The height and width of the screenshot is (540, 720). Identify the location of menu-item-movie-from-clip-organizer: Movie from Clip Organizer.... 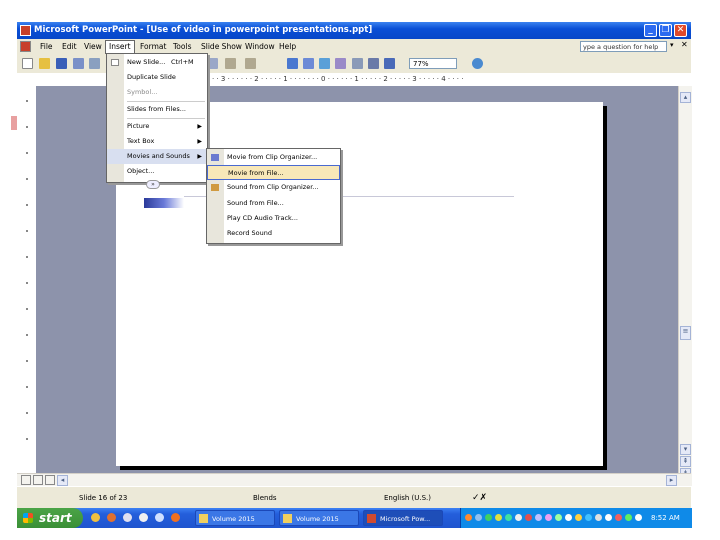
(273, 157).